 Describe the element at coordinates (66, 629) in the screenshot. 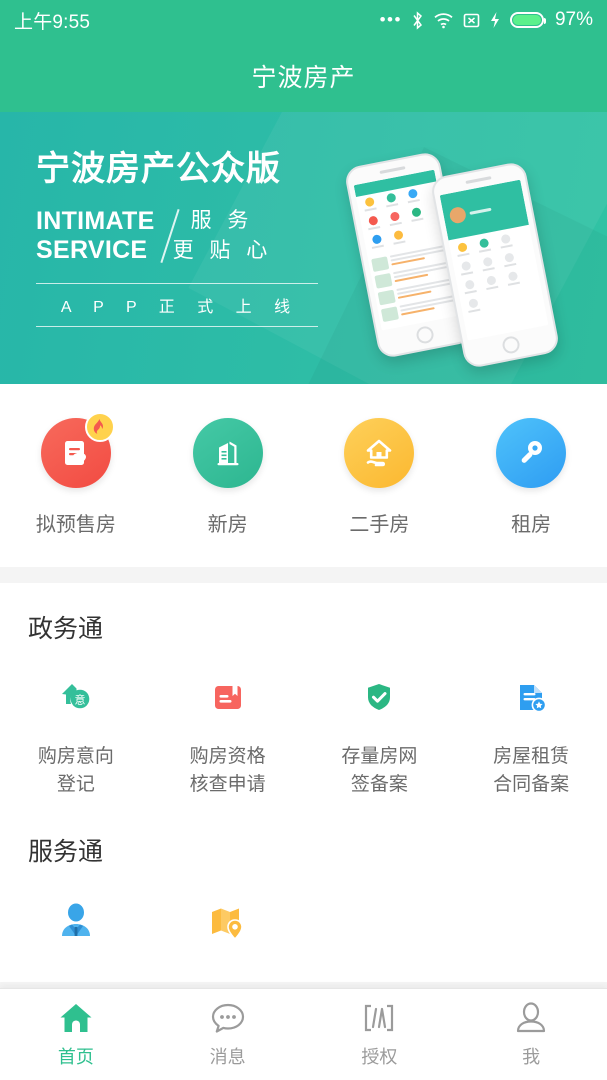

I see `section-title: 政务通` at that location.